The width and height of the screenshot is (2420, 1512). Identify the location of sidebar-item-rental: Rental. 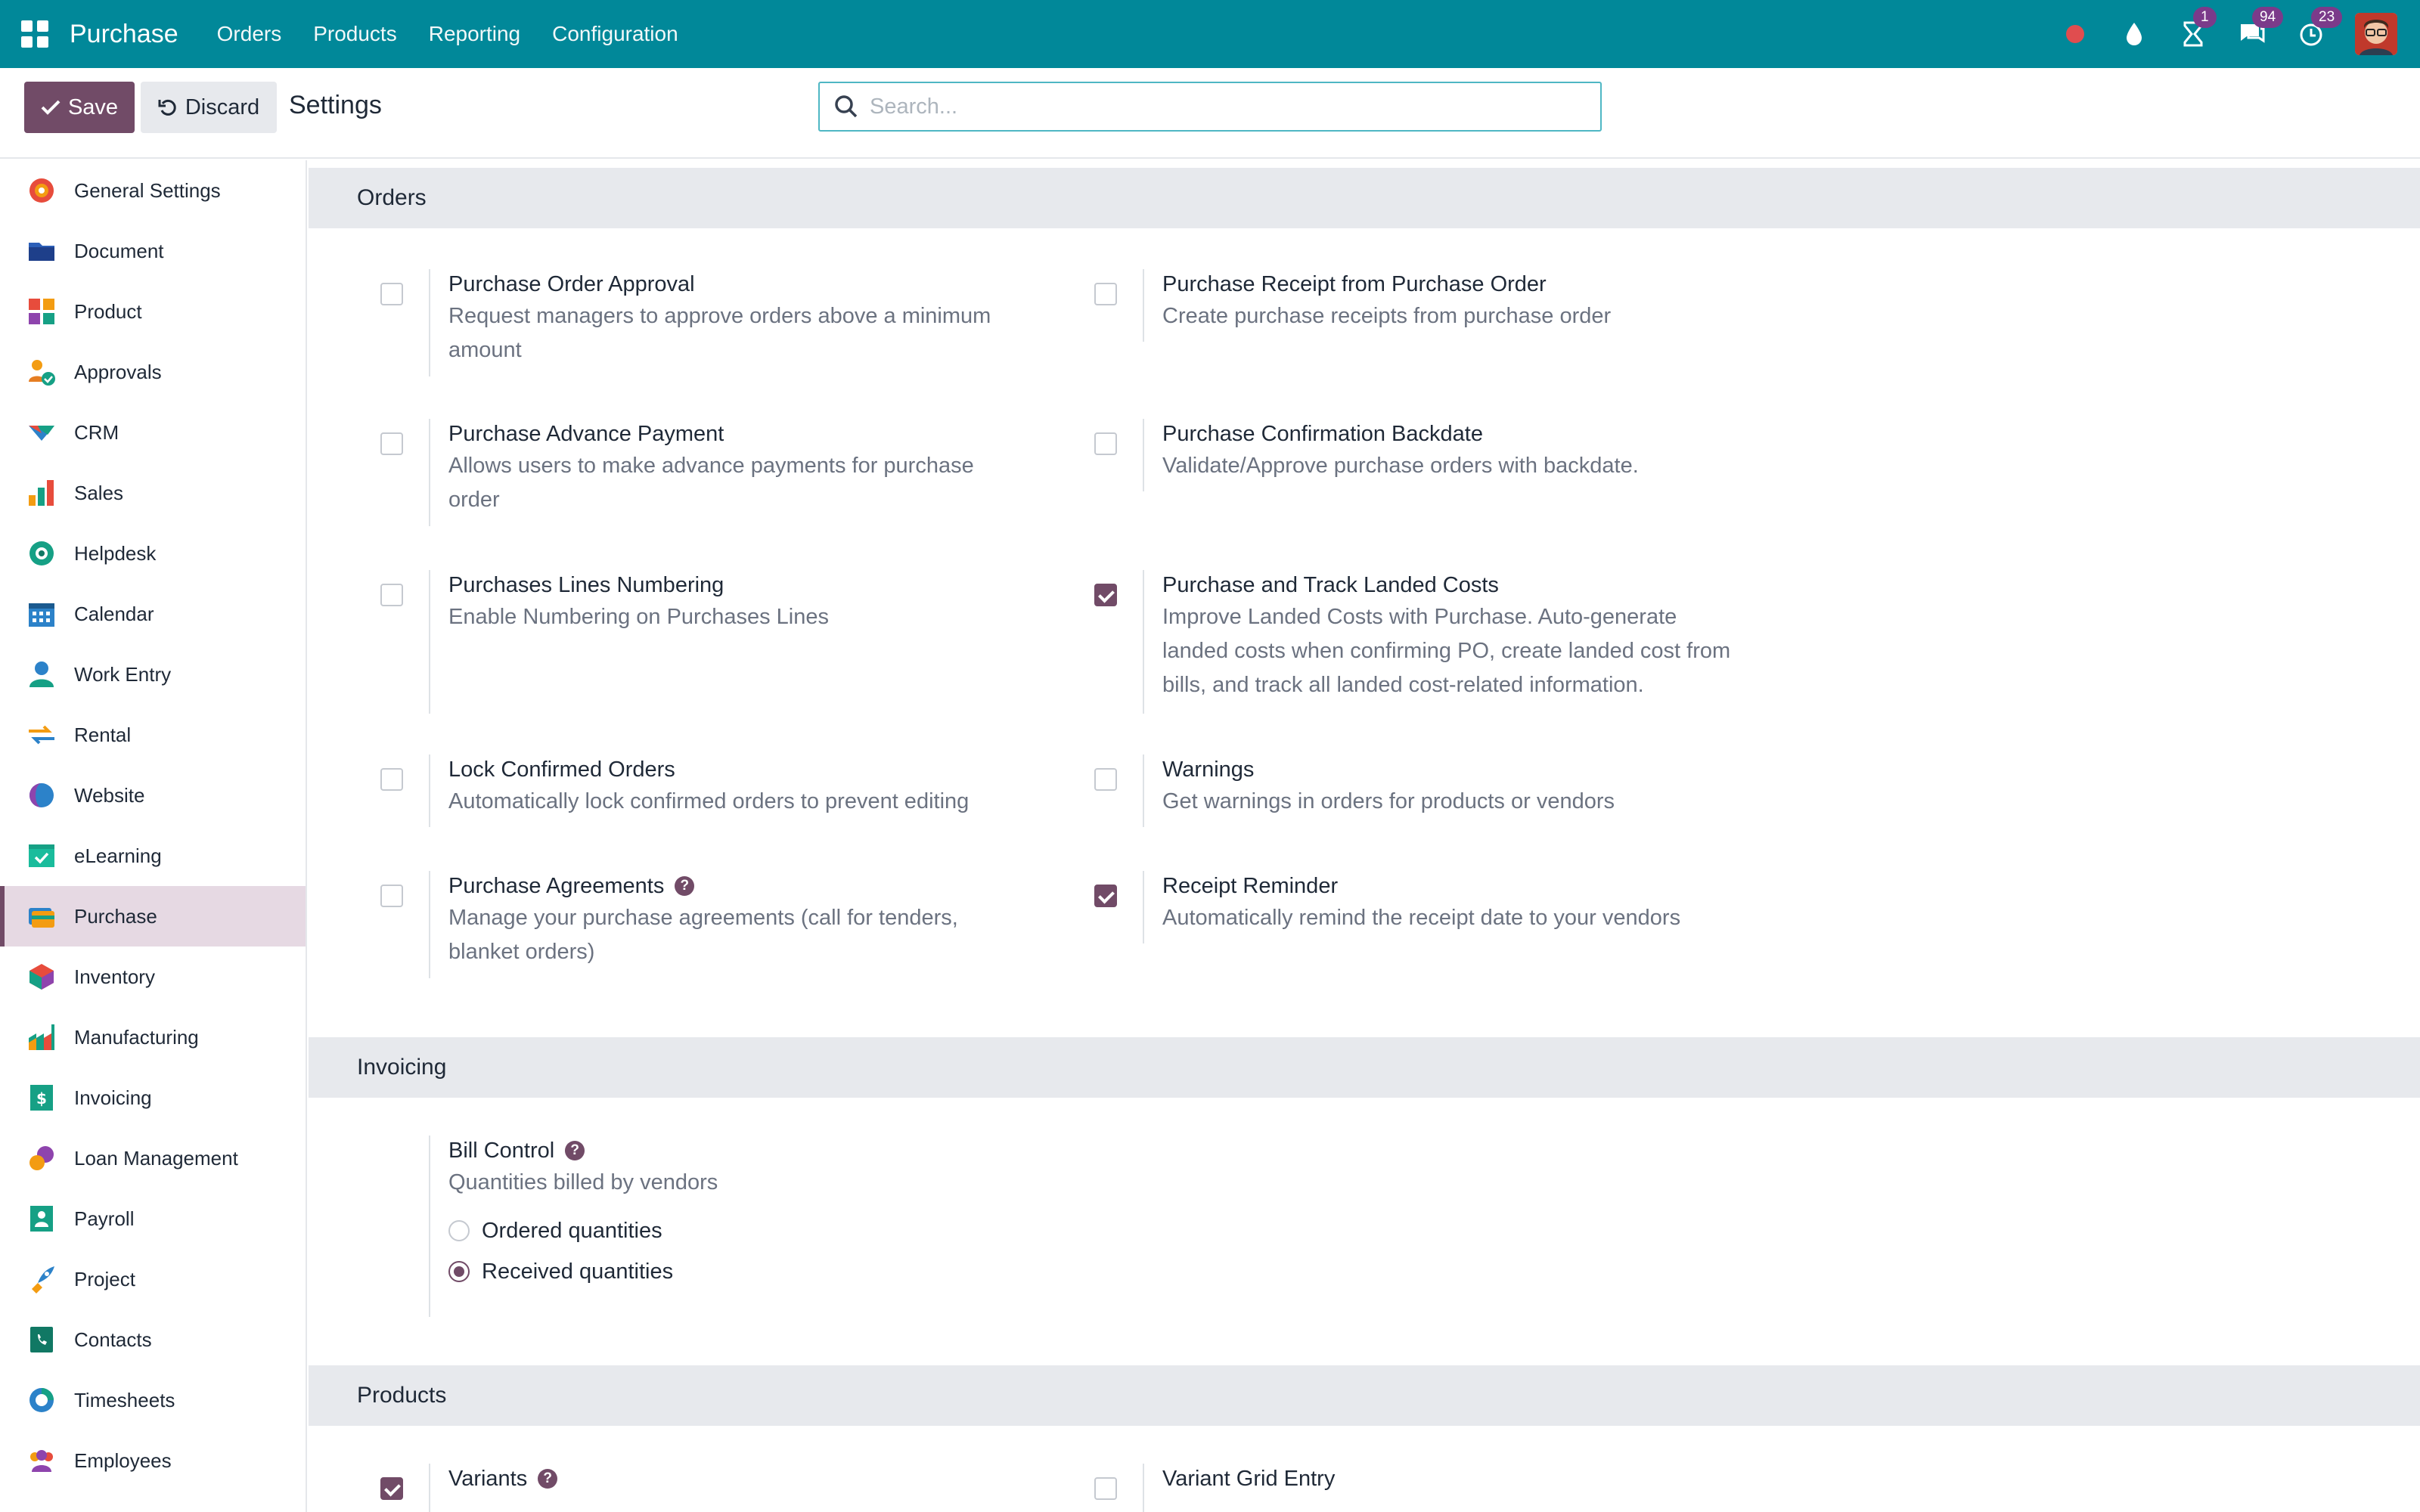
(153, 735).